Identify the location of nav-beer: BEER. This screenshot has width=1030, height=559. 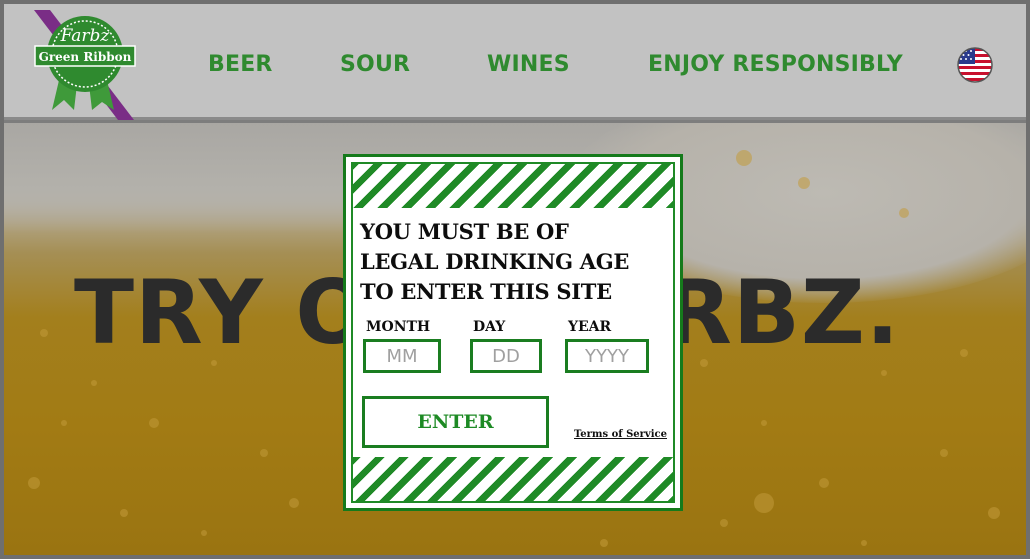
(240, 64).